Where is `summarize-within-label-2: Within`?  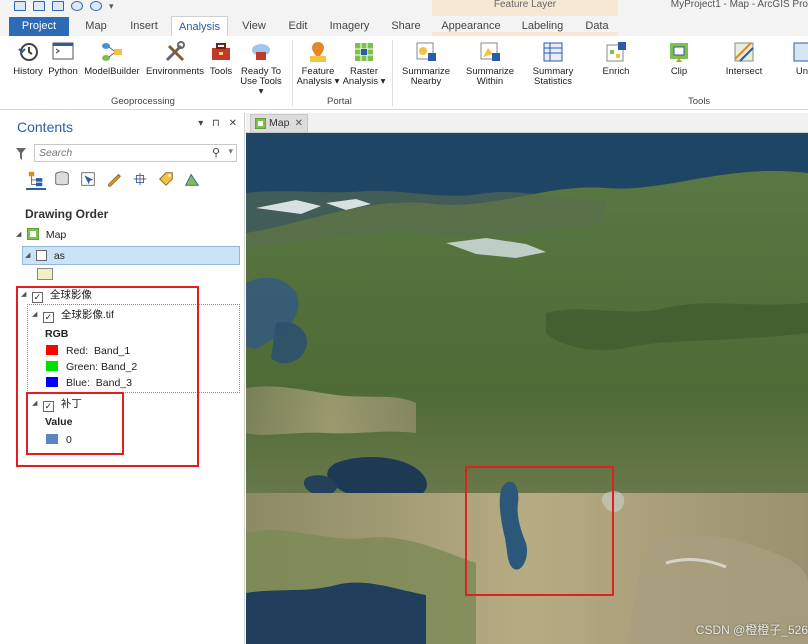 summarize-within-label-2: Within is located at coordinates (490, 81).